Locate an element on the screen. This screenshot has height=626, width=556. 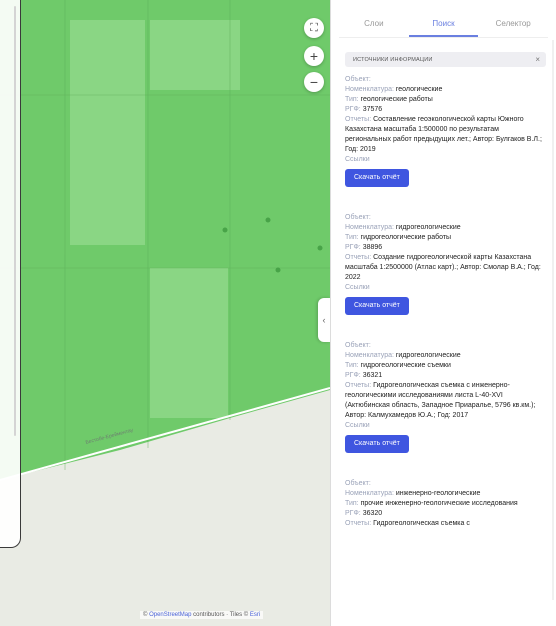
type-value: геологические работы is located at coordinates (396, 99).